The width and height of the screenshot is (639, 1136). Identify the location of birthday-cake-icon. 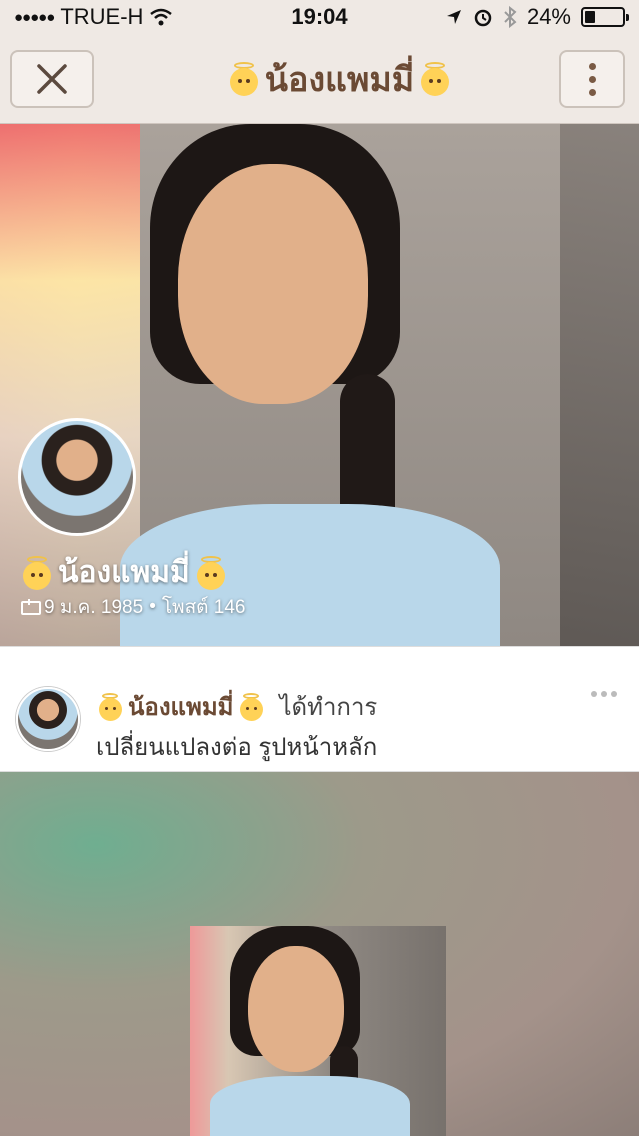
(30, 607).